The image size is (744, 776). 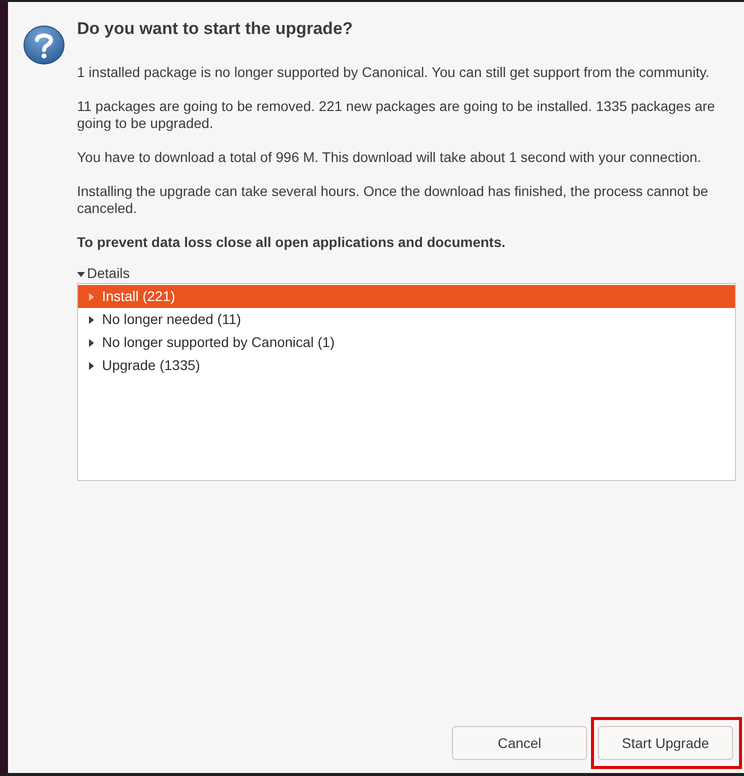 What do you see at coordinates (406, 296) in the screenshot?
I see `tree-row: Install (221)` at bounding box center [406, 296].